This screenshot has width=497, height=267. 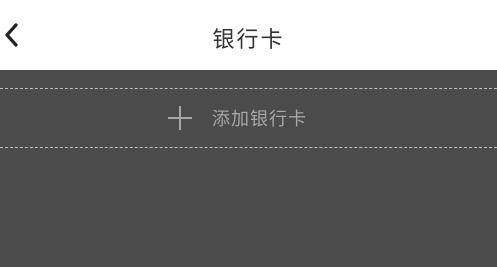 What do you see at coordinates (259, 119) in the screenshot?
I see `add-bank-card-label: 添加银行卡` at bounding box center [259, 119].